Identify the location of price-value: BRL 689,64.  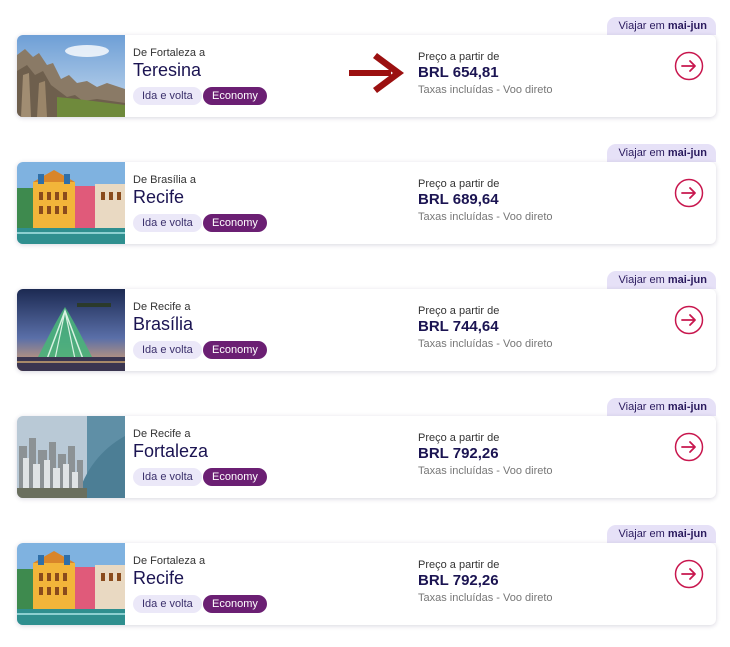
(458, 199).